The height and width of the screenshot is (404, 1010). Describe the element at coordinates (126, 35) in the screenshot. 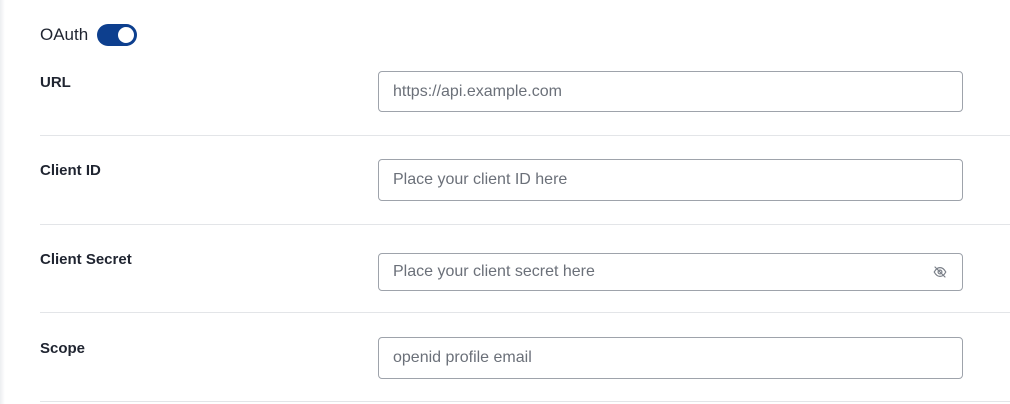

I see `toggle-knob` at that location.